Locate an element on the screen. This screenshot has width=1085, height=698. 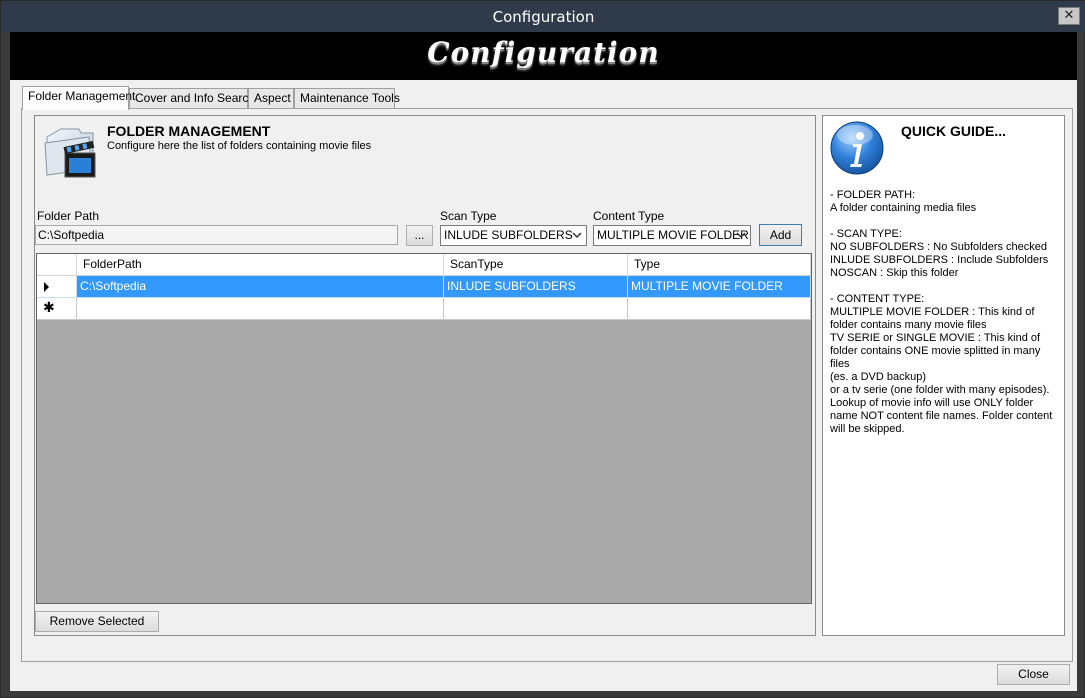
row-header: ✱ is located at coordinates (57, 309).